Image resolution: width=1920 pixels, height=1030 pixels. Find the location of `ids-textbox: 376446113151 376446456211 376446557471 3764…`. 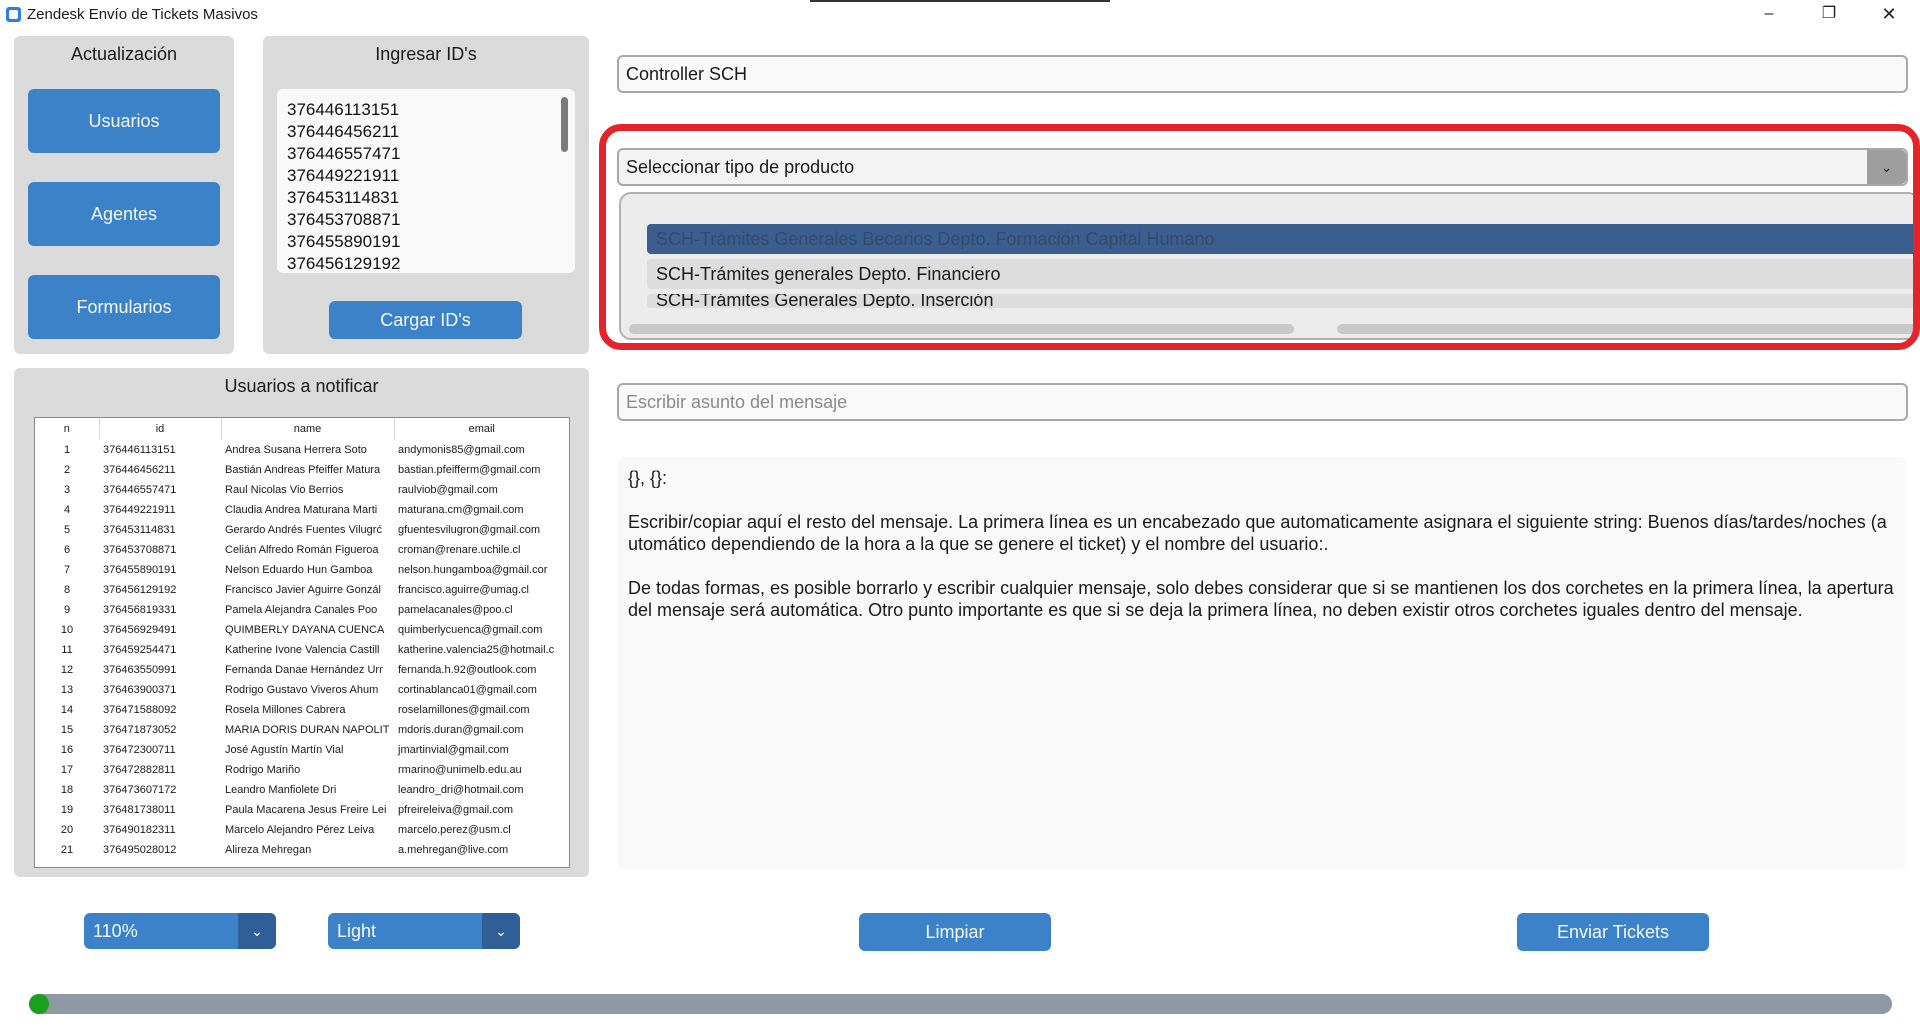

ids-textbox: 376446113151 376446456211 376446557471 3764… is located at coordinates (426, 181).